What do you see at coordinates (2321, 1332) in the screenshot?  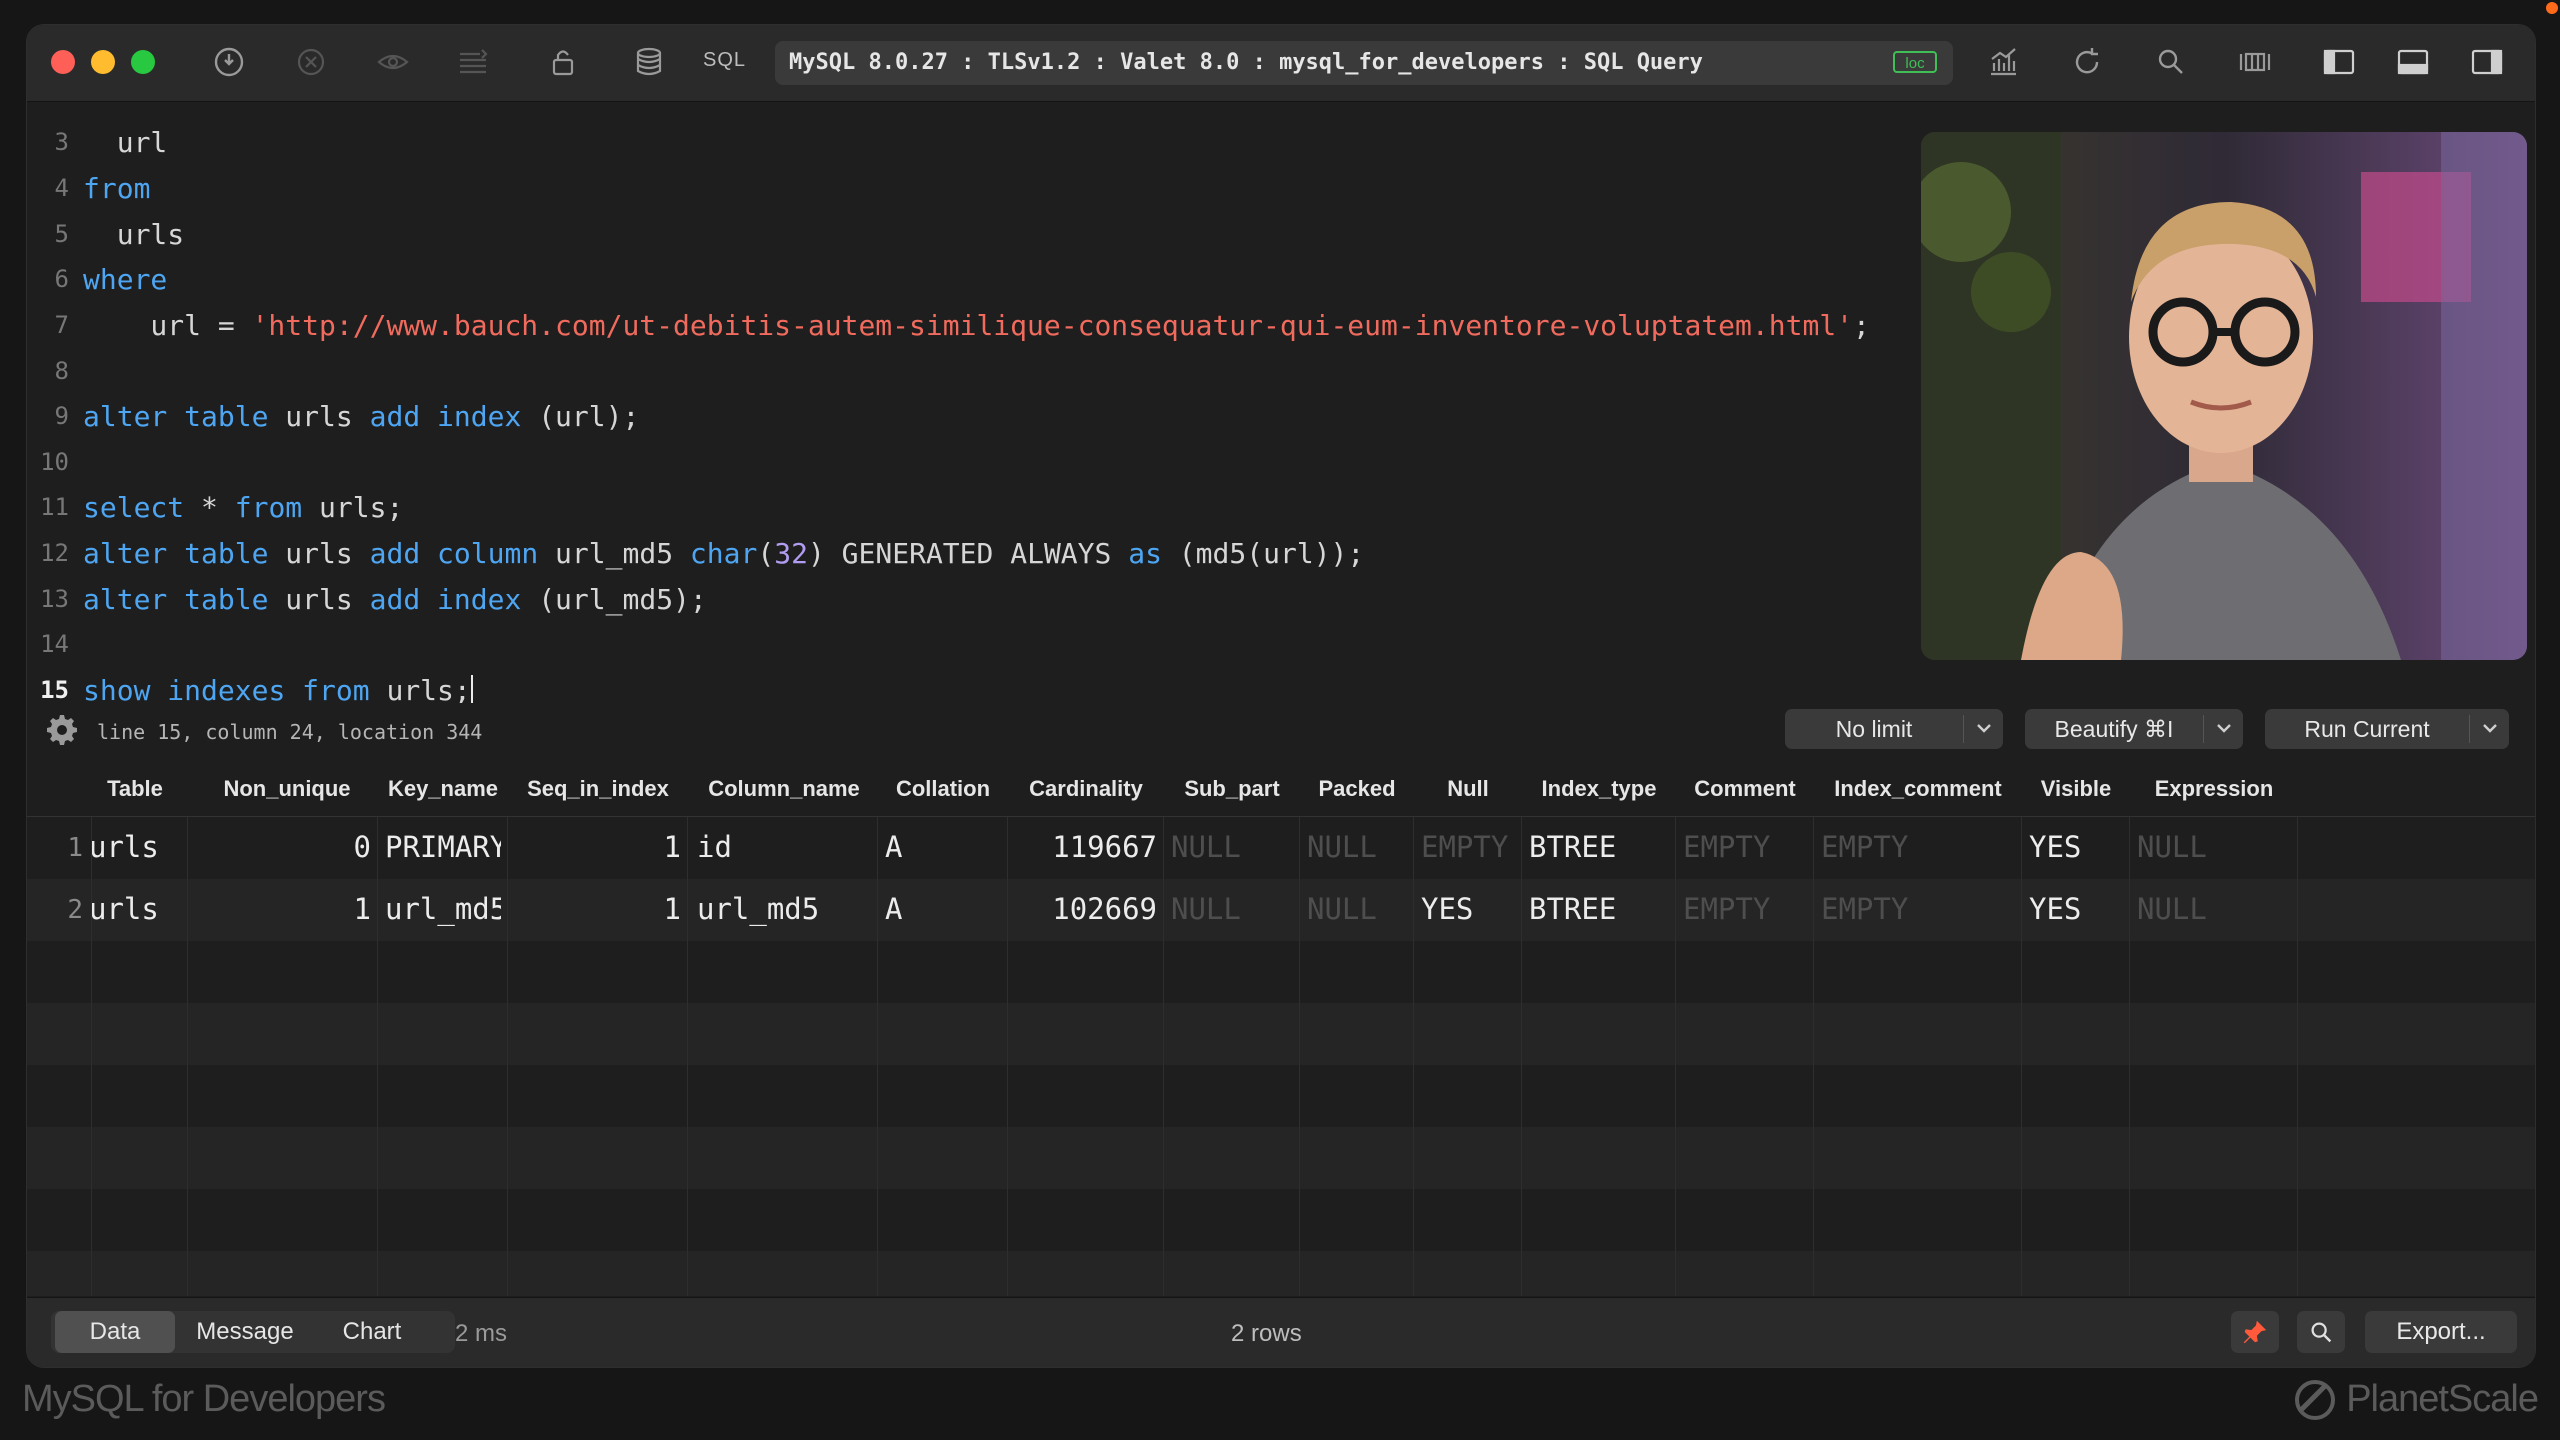 I see `search-results-button` at bounding box center [2321, 1332].